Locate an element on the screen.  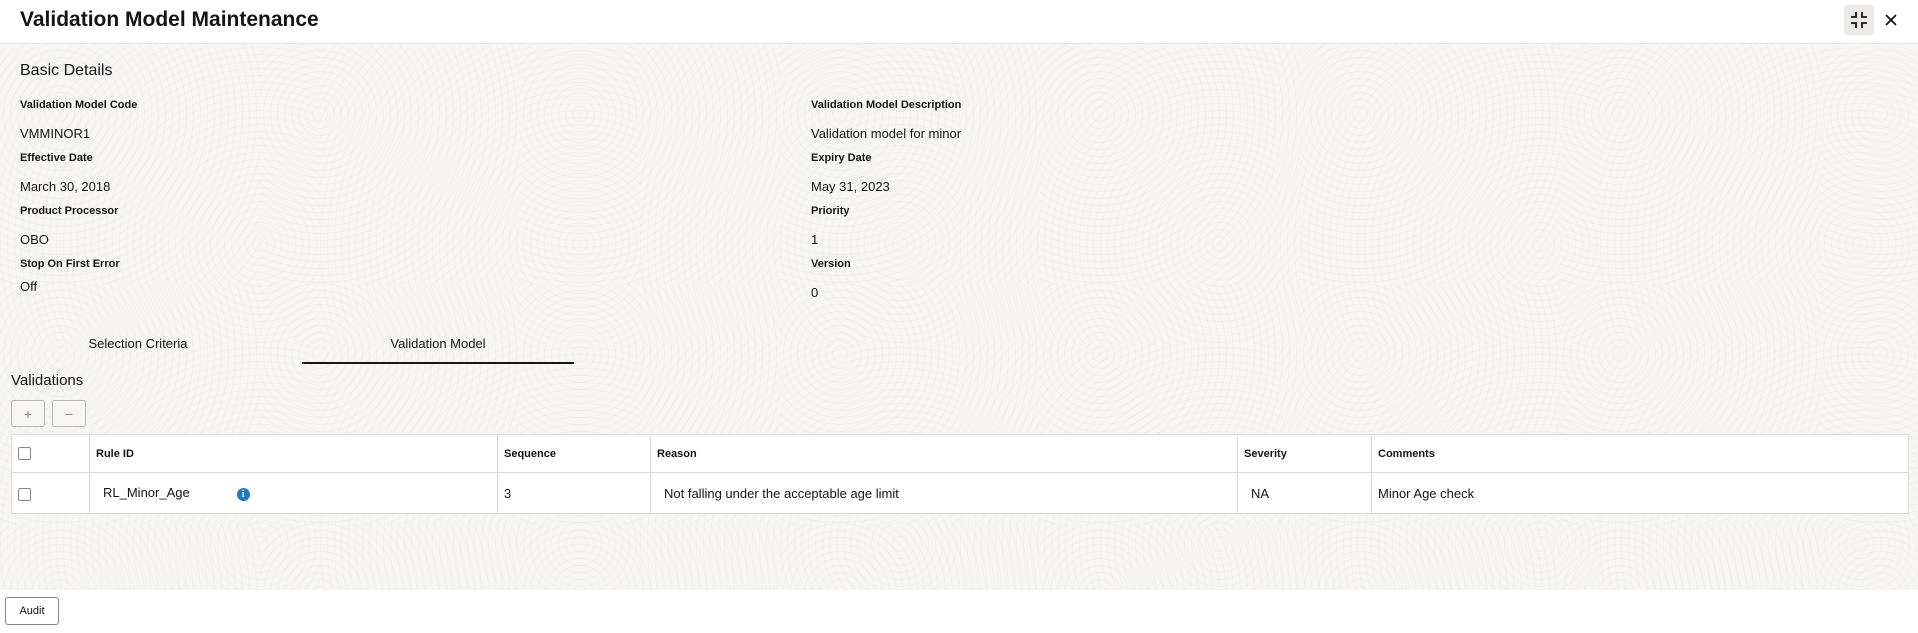
page-title: Validation Model Maintenance is located at coordinates (169, 19).